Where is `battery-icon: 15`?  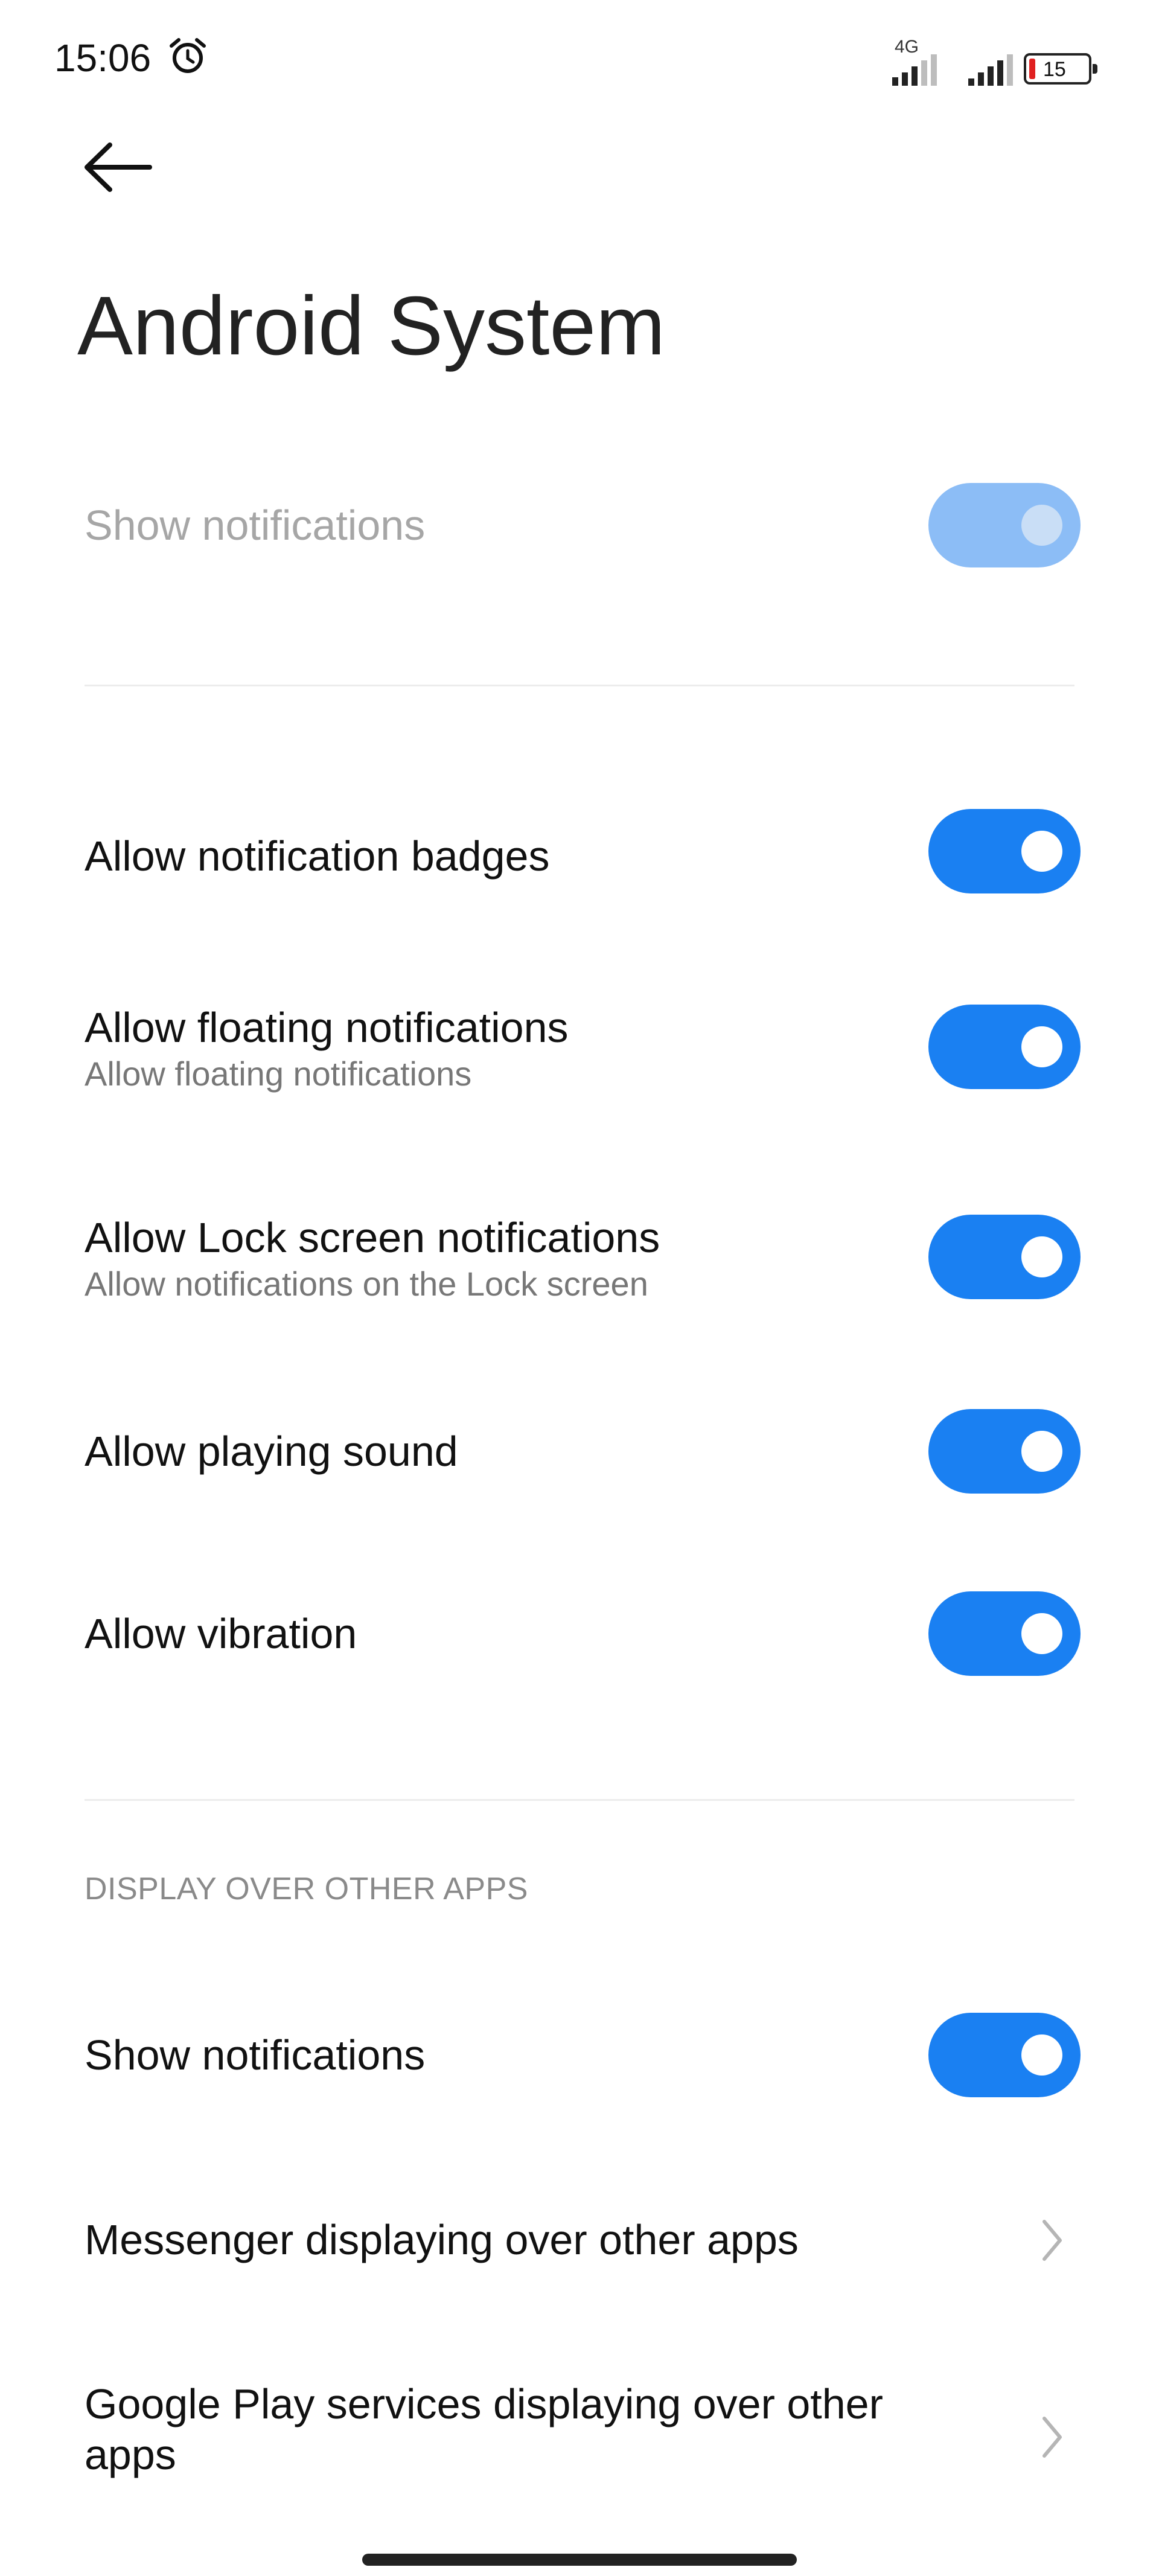 battery-icon: 15 is located at coordinates (1060, 69).